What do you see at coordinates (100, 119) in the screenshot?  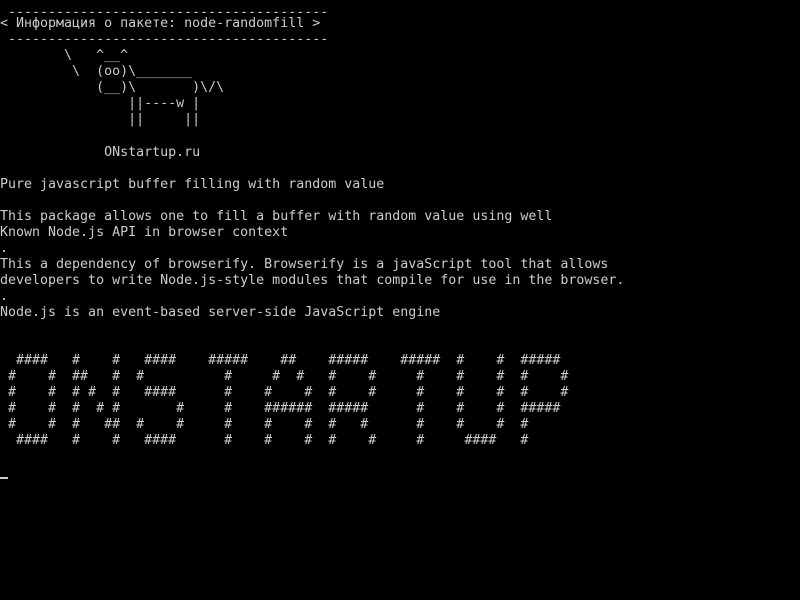 I see `cow-ascii-line-5: || ||` at bounding box center [100, 119].